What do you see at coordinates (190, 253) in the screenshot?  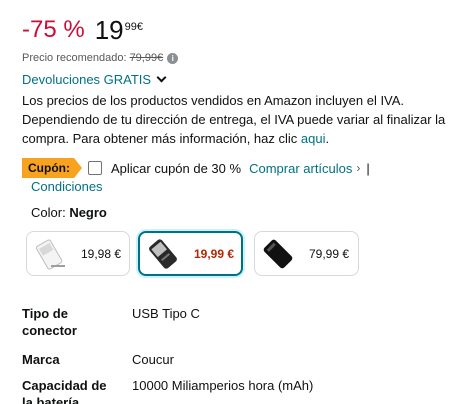 I see `color-swatch-black-selected: 19,99 €` at bounding box center [190, 253].